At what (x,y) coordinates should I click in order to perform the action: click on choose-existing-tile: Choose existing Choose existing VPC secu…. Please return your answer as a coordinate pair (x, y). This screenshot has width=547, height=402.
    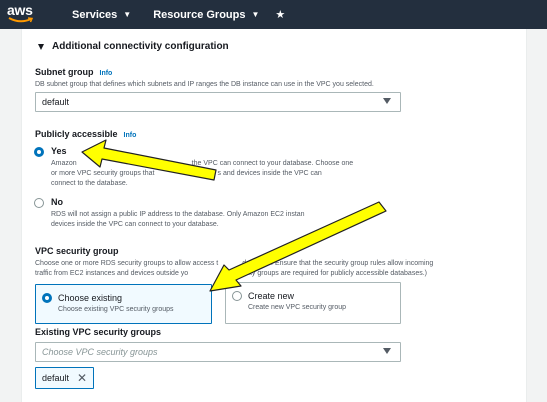
    Looking at the image, I should click on (123, 304).